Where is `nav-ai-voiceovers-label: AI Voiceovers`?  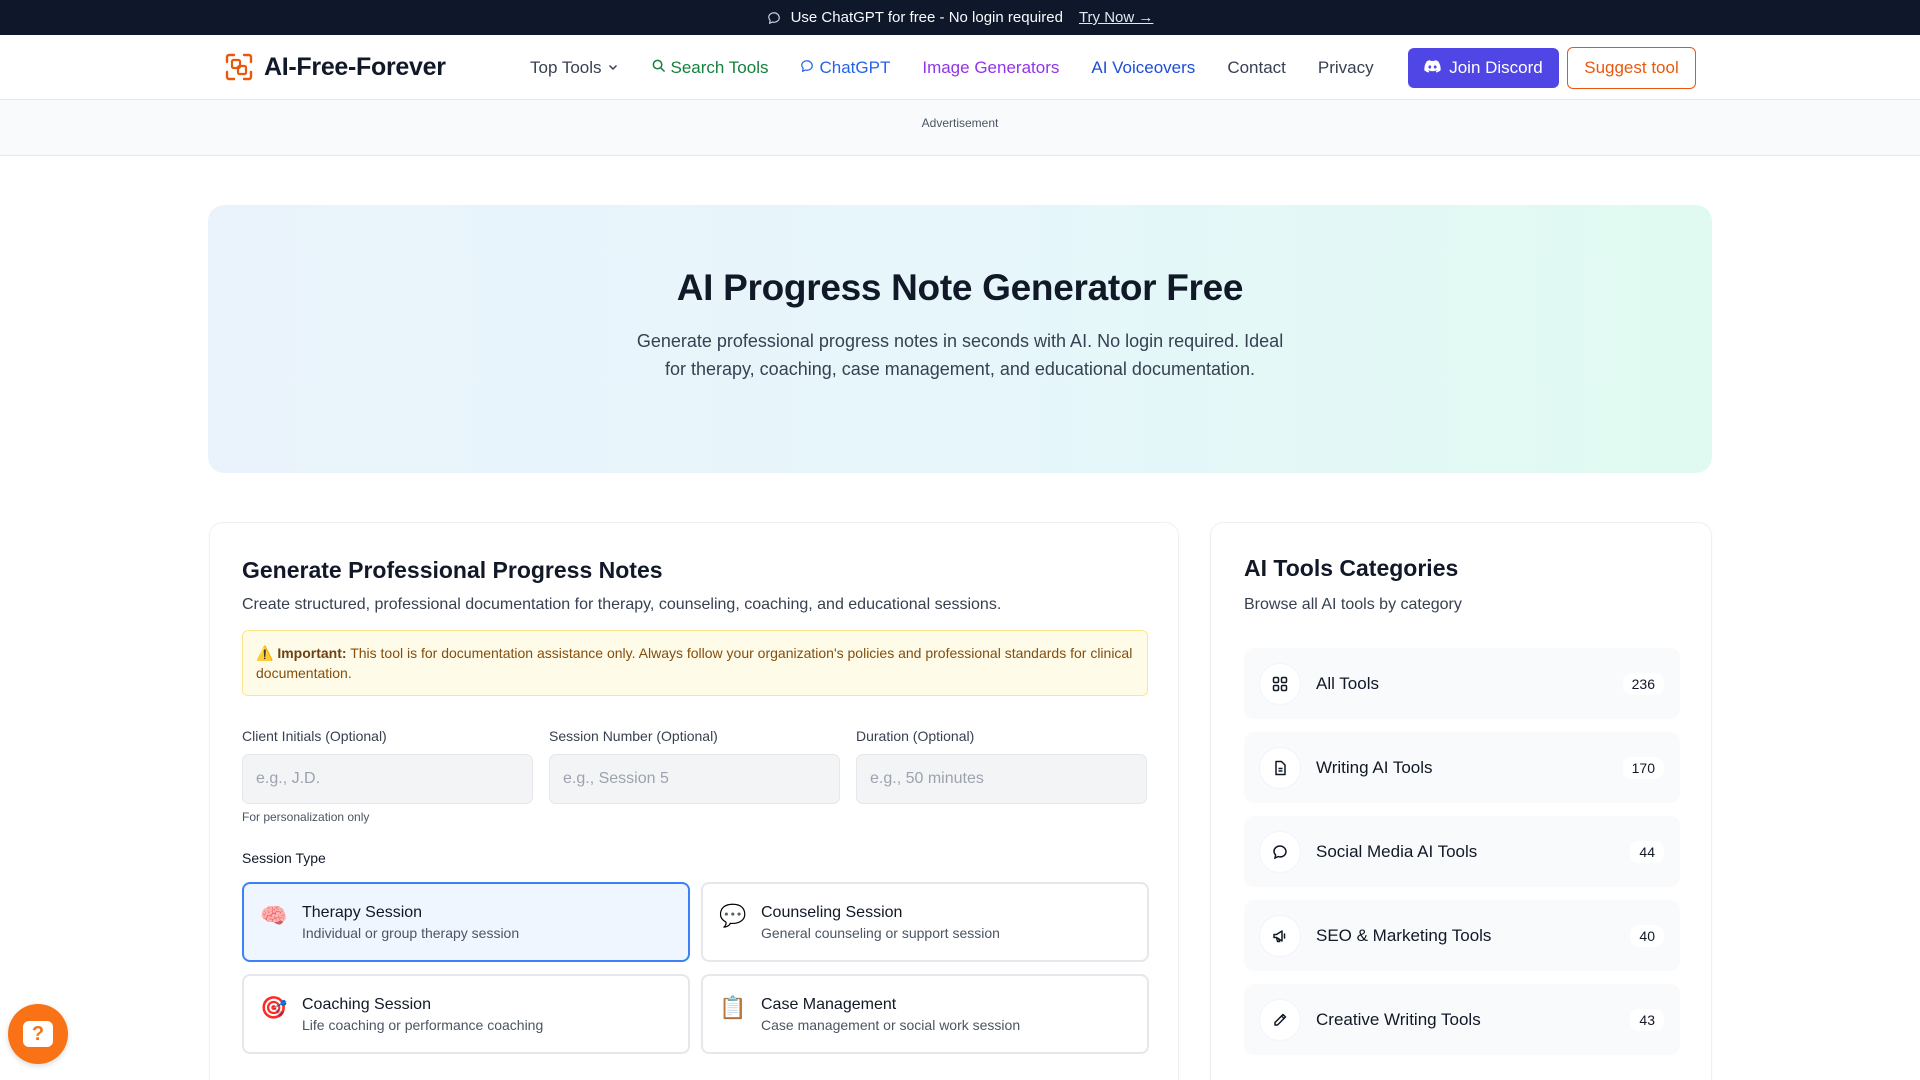
nav-ai-voiceovers-label: AI Voiceovers is located at coordinates (1143, 67).